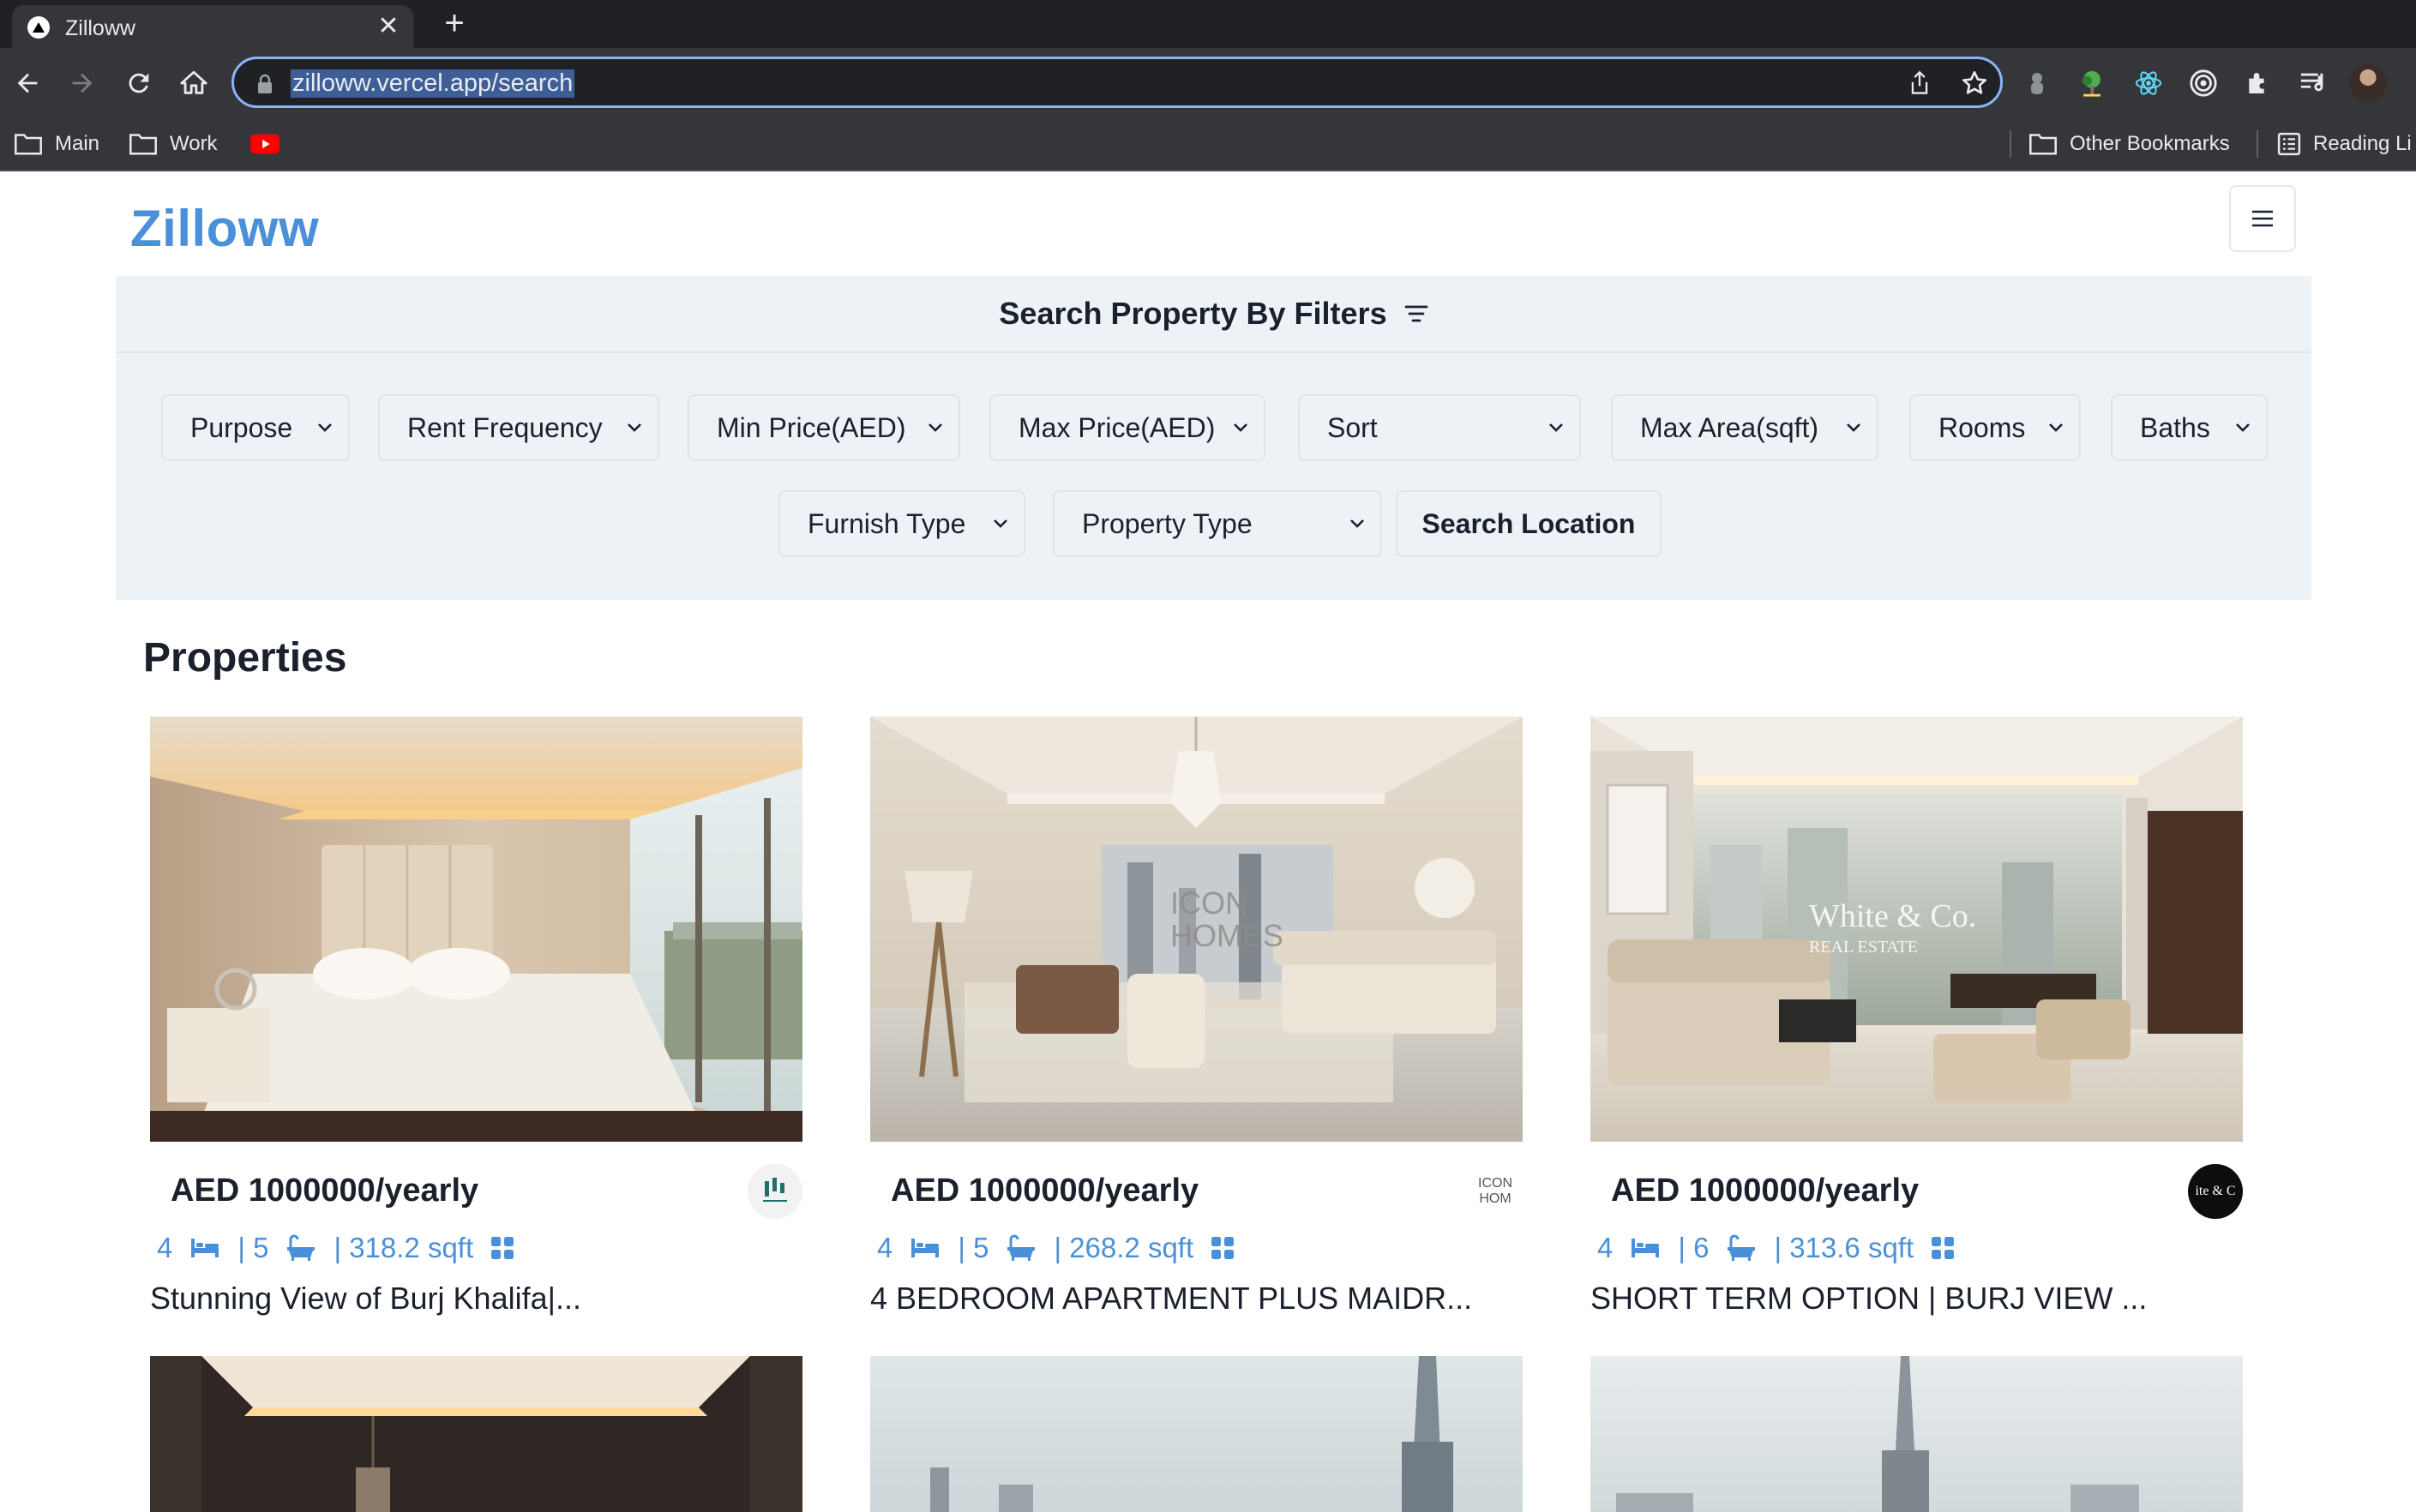 This screenshot has height=1512, width=2416. What do you see at coordinates (1495, 1183) in the screenshot?
I see `agency-logo-line1: ICON` at bounding box center [1495, 1183].